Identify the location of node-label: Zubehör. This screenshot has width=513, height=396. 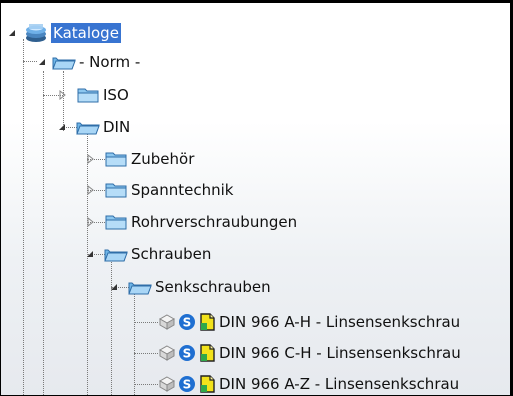
(163, 159).